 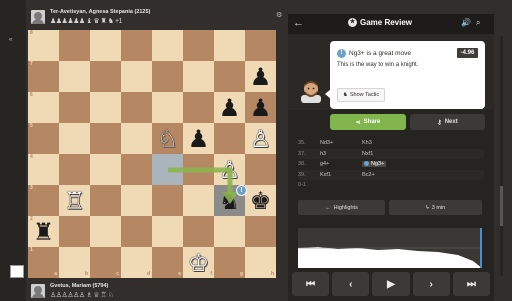 I want to click on square-f3, so click(x=198, y=200).